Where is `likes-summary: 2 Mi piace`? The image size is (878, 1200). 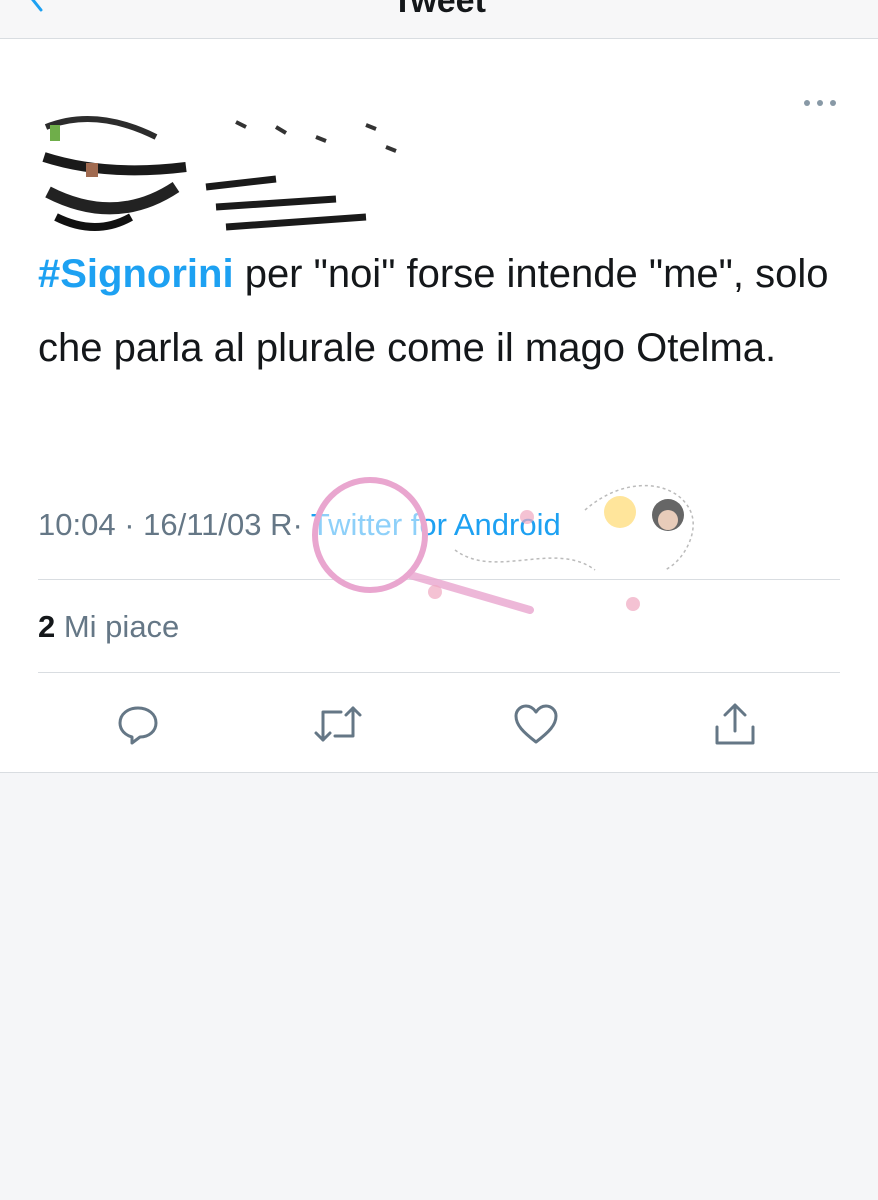
likes-summary: 2 Mi piace is located at coordinates (108, 627).